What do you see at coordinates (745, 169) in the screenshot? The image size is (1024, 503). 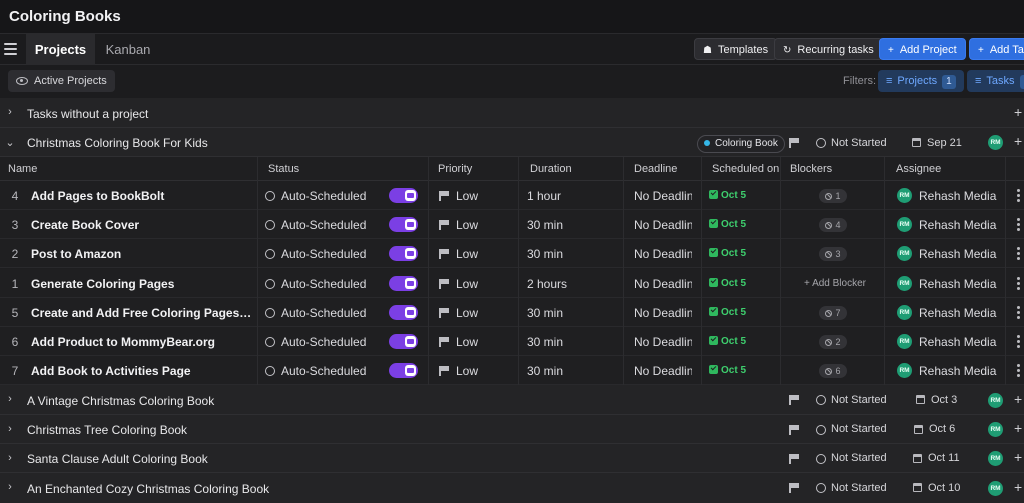 I see `column-header-scheduled: Scheduled on` at bounding box center [745, 169].